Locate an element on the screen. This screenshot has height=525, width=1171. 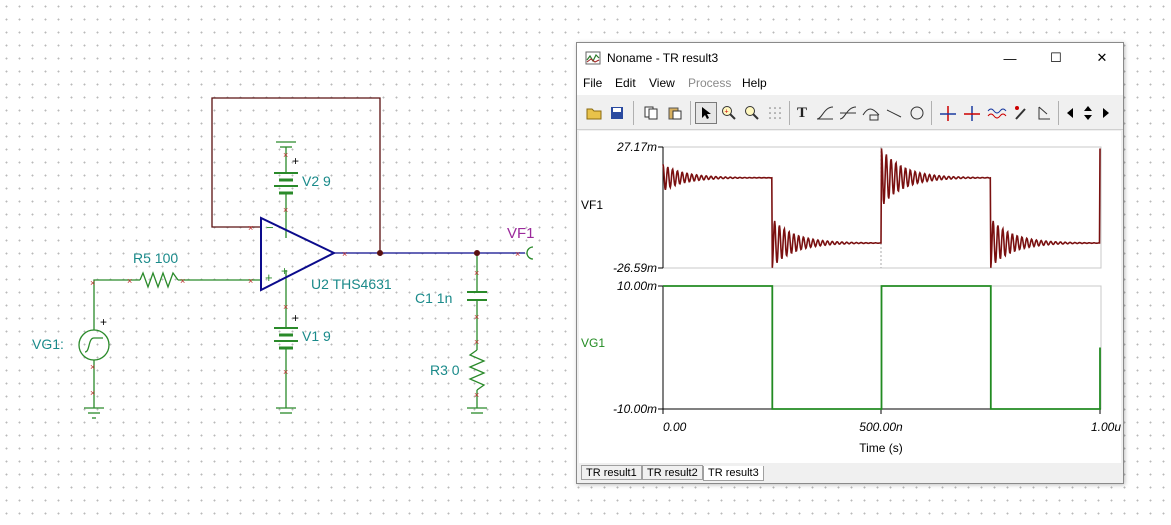
vg1-source is located at coordinates (94, 345).